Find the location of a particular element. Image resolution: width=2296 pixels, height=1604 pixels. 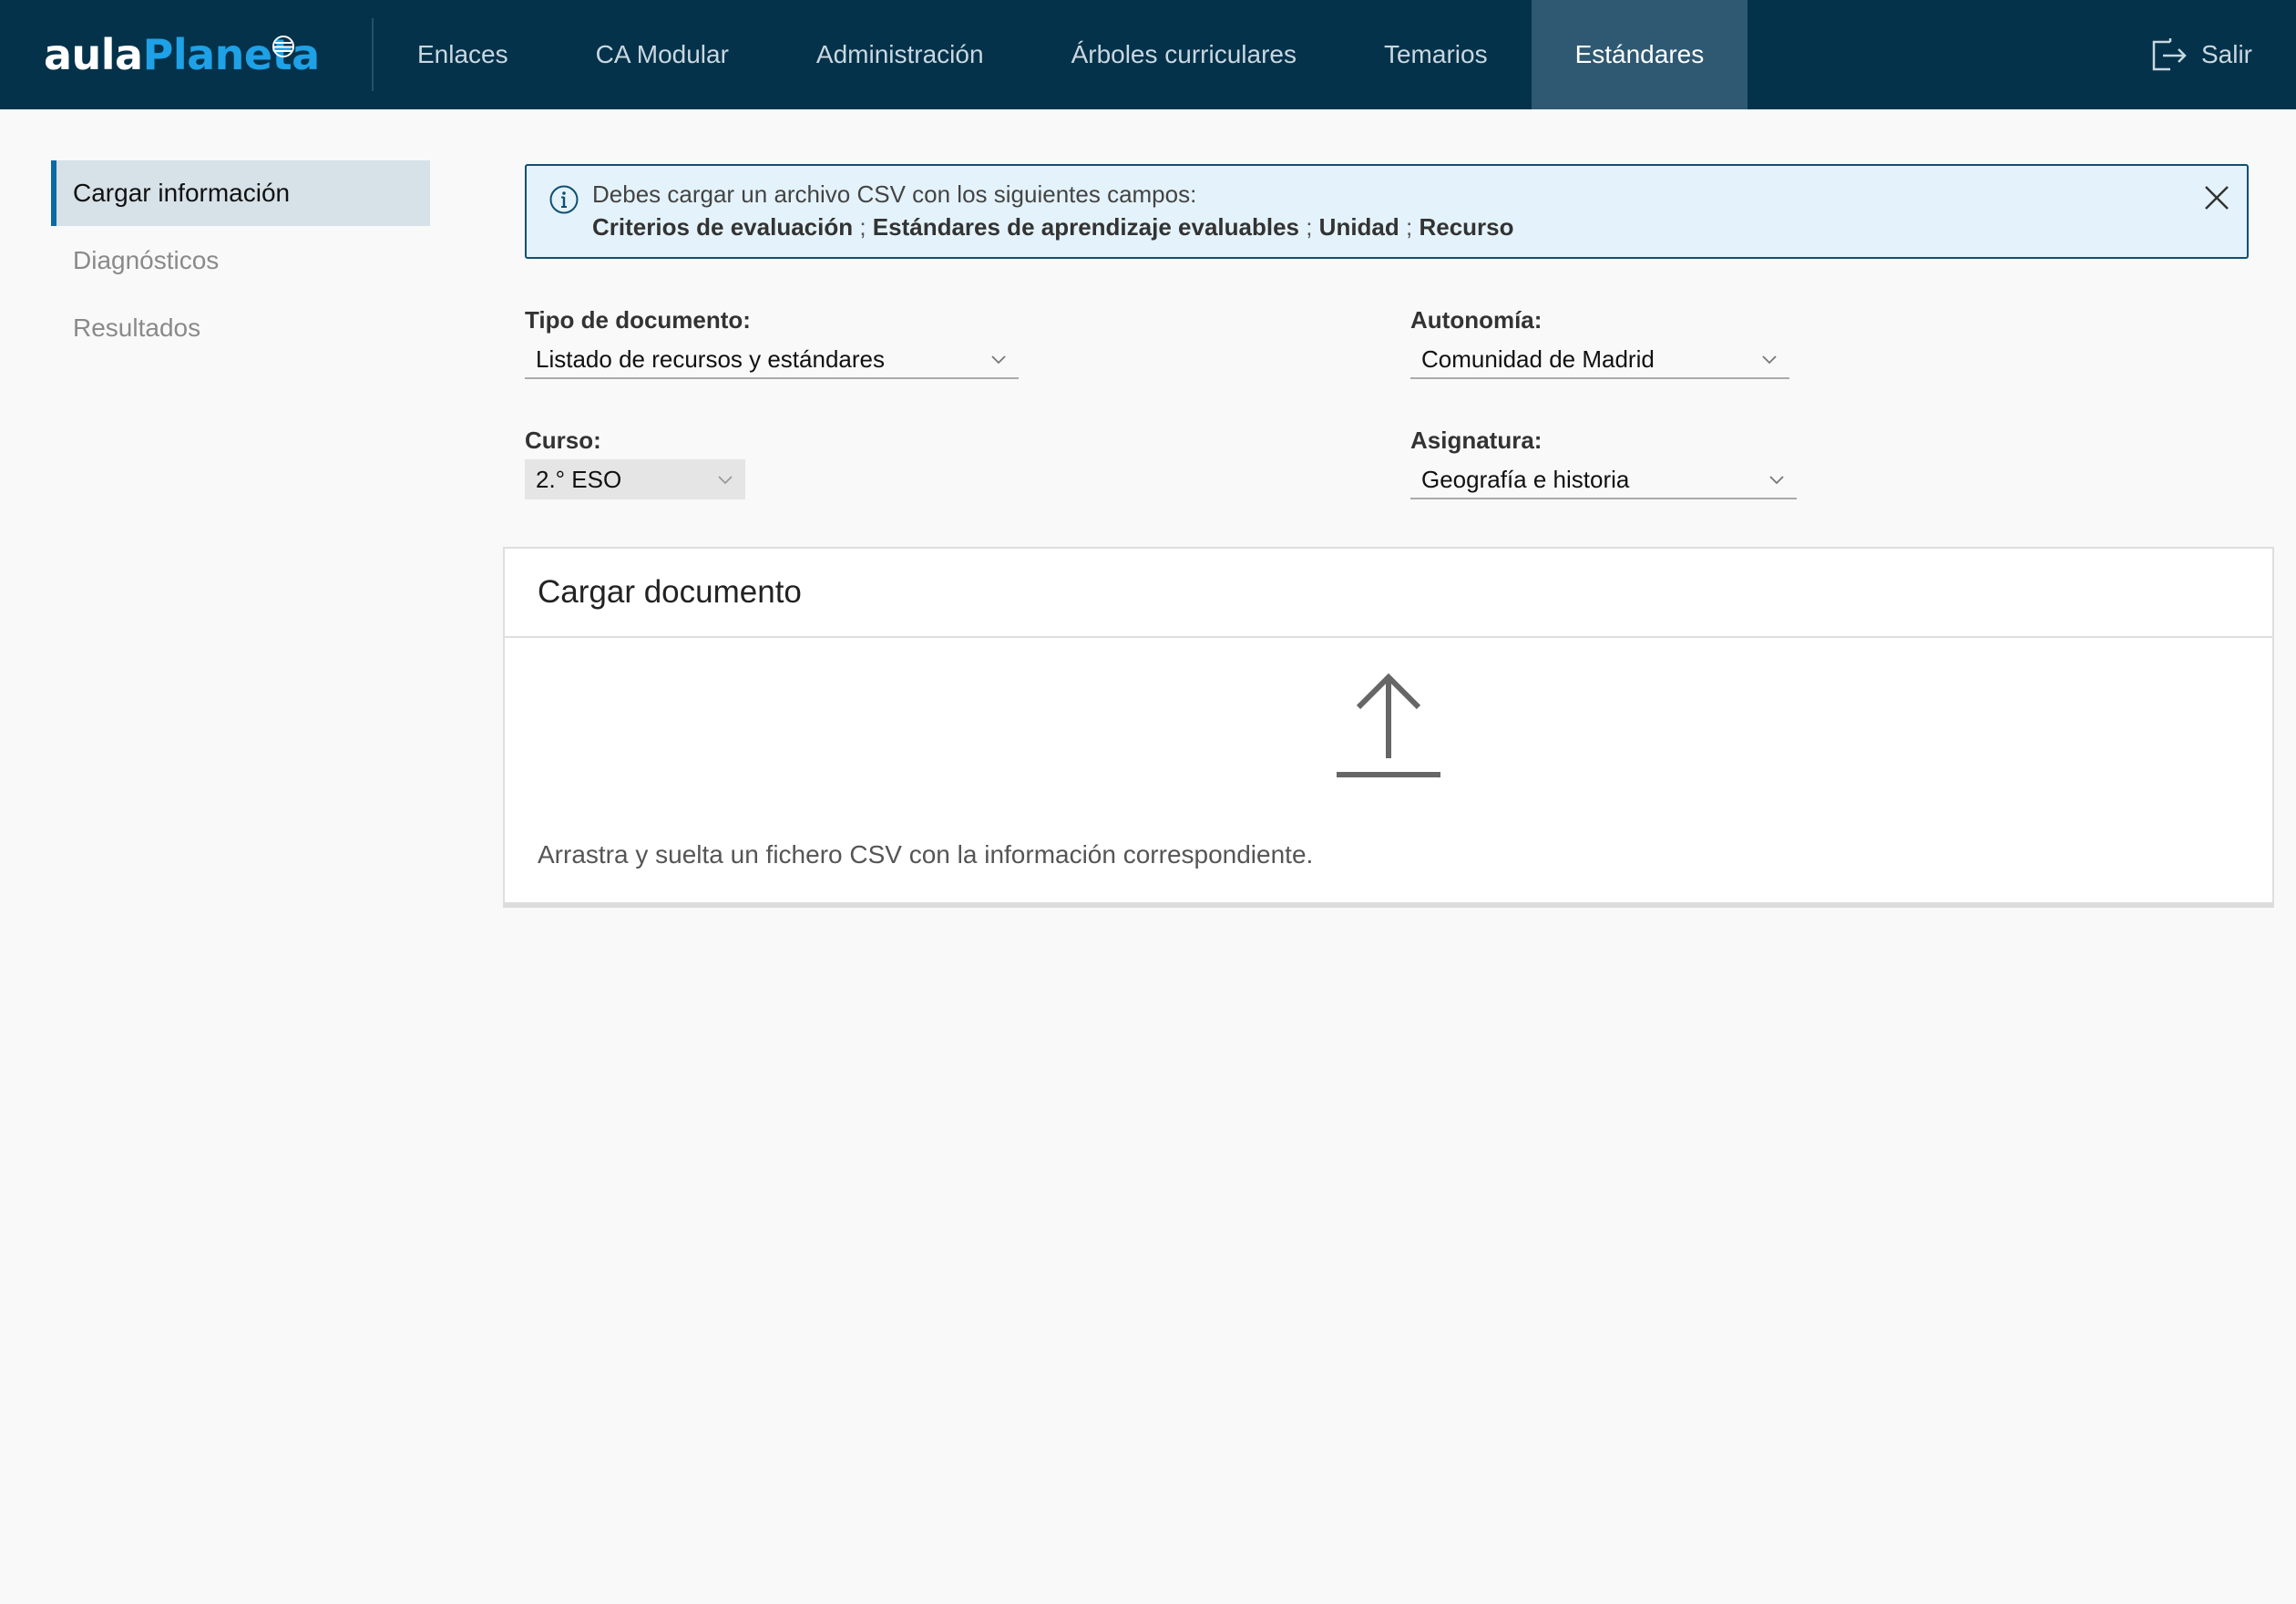

alert-field: Criterios de evaluación is located at coordinates (723, 227).